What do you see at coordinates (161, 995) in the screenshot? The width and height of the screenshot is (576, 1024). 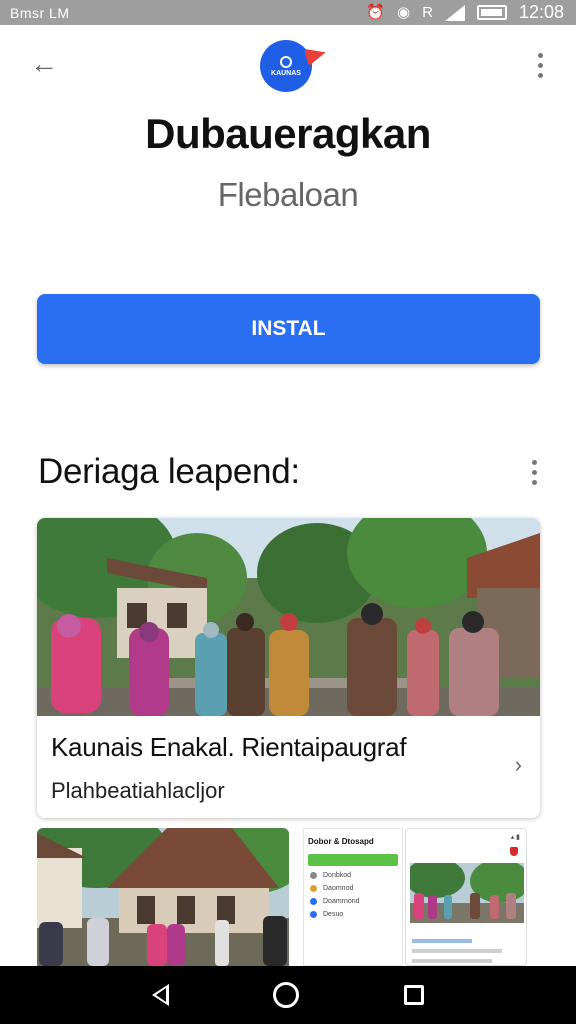 I see `back-triangle-icon` at bounding box center [161, 995].